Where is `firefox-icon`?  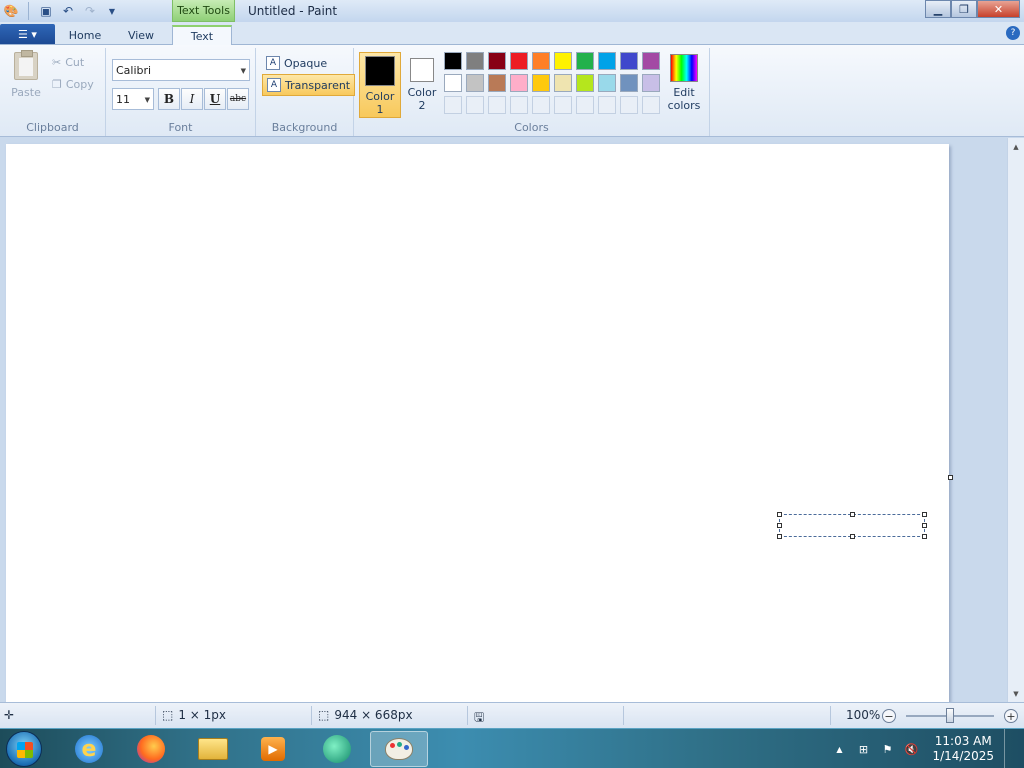
firefox-icon is located at coordinates (151, 749).